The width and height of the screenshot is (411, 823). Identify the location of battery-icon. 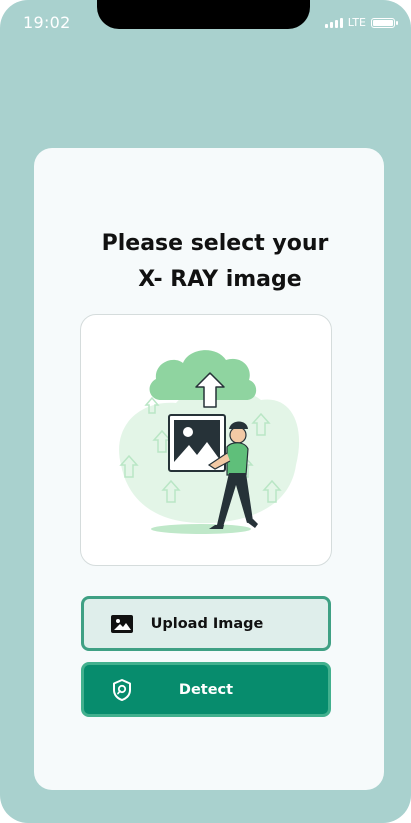
(384, 22).